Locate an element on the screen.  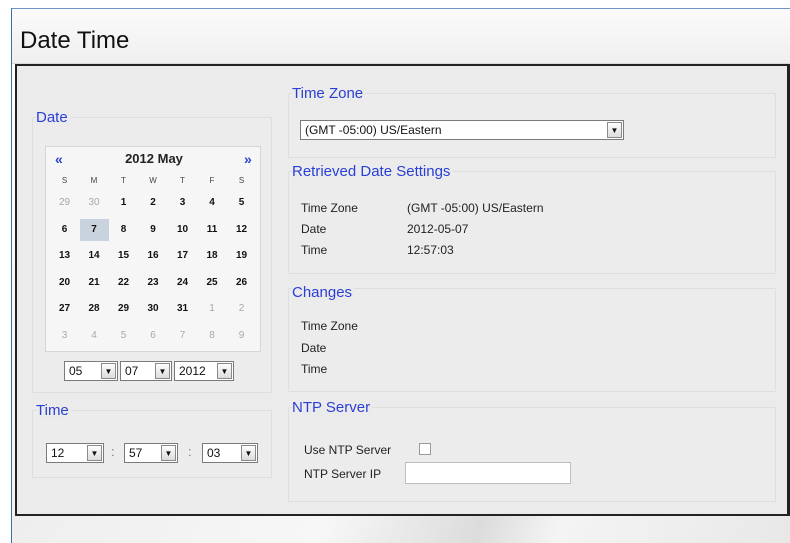
hour-select-value: 12 is located at coordinates (58, 453).